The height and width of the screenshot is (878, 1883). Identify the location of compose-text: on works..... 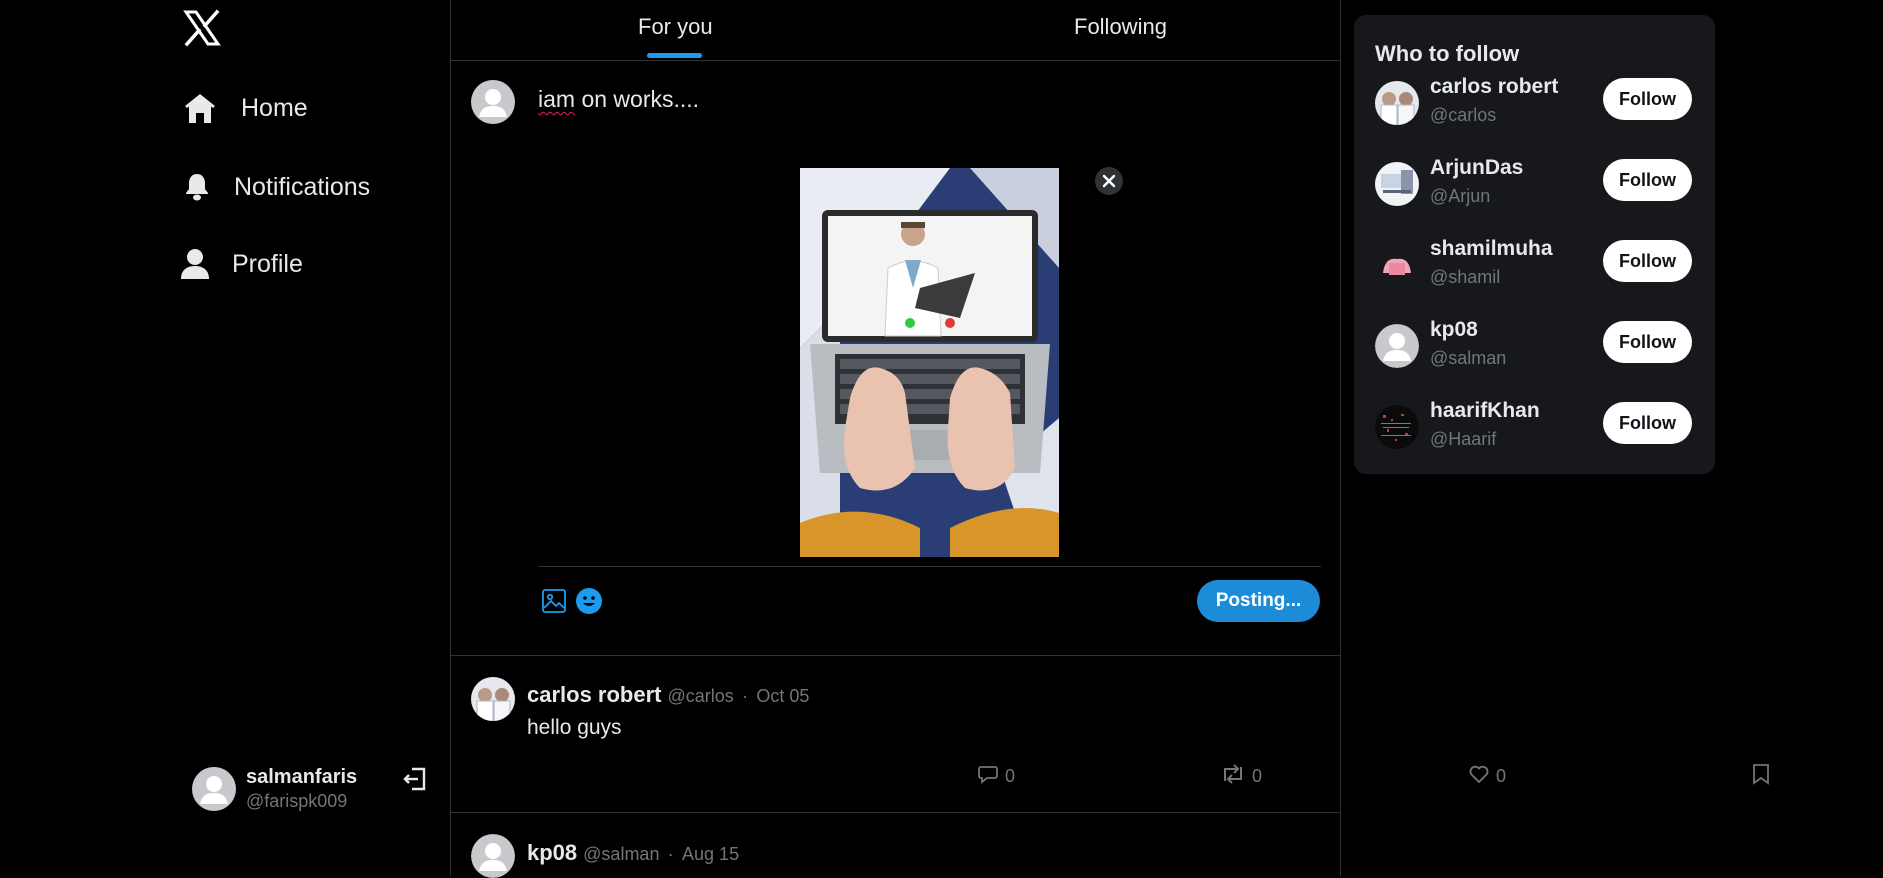
(637, 99).